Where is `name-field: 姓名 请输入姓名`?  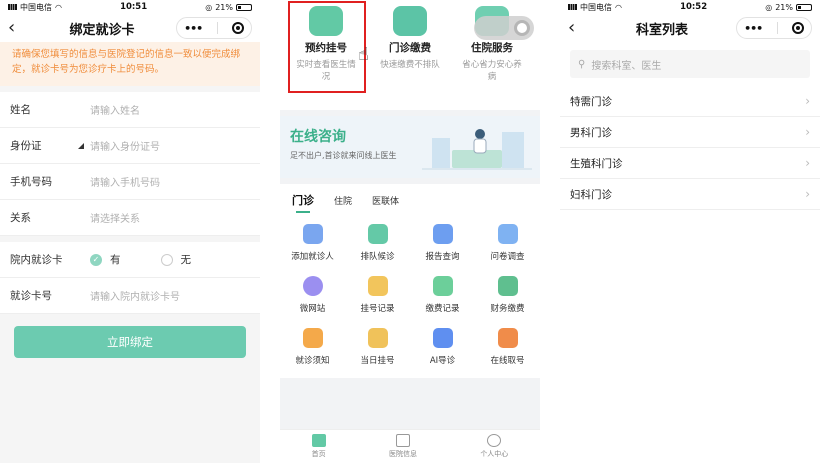
name-field: 姓名 请输入姓名 is located at coordinates (130, 110).